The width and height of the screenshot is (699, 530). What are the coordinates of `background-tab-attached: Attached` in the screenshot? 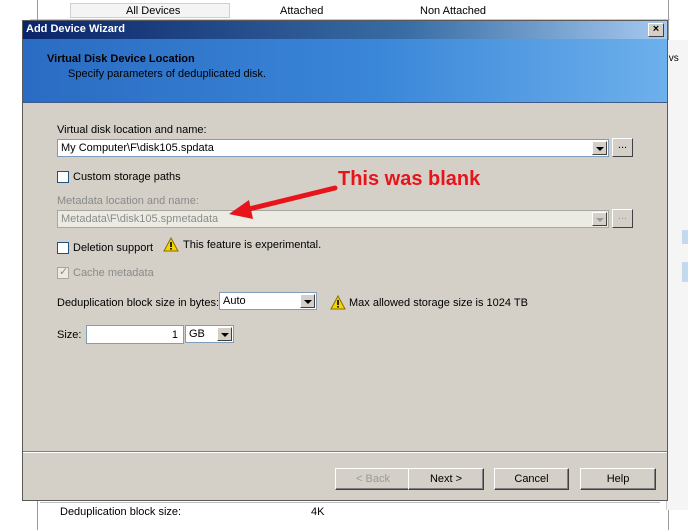 It's located at (301, 11).